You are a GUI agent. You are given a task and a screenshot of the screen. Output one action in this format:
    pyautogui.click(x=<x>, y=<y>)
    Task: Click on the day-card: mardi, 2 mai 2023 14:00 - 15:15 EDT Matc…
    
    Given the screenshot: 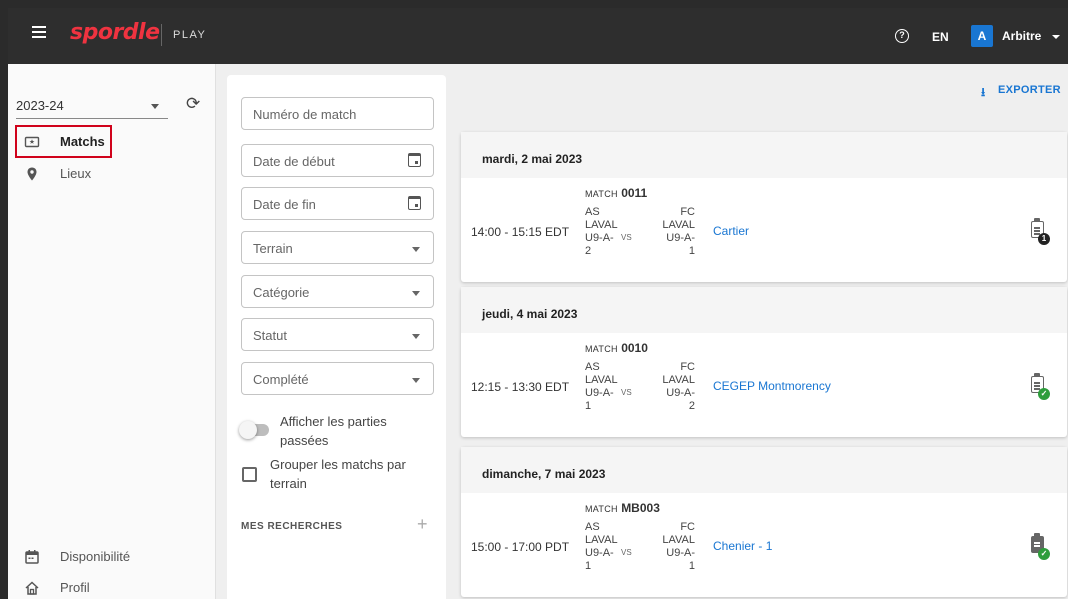 What is the action you would take?
    pyautogui.click(x=764, y=207)
    